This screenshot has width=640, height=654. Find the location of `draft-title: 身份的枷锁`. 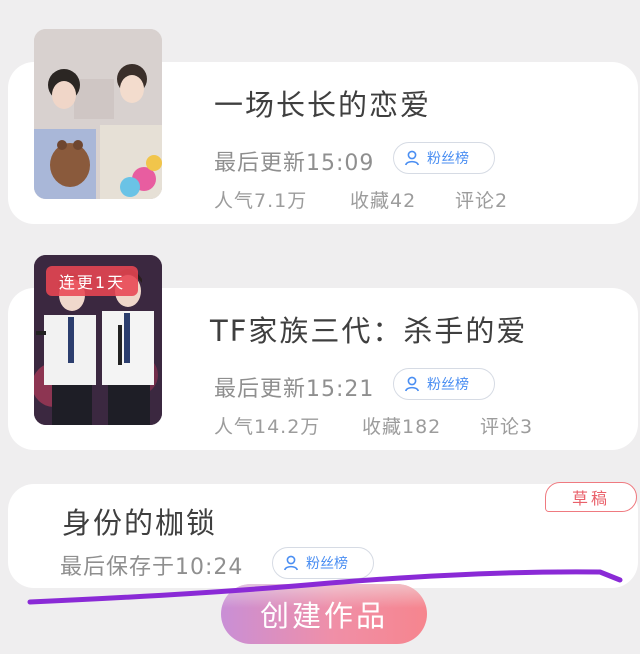

draft-title: 身份的枷锁 is located at coordinates (139, 521).